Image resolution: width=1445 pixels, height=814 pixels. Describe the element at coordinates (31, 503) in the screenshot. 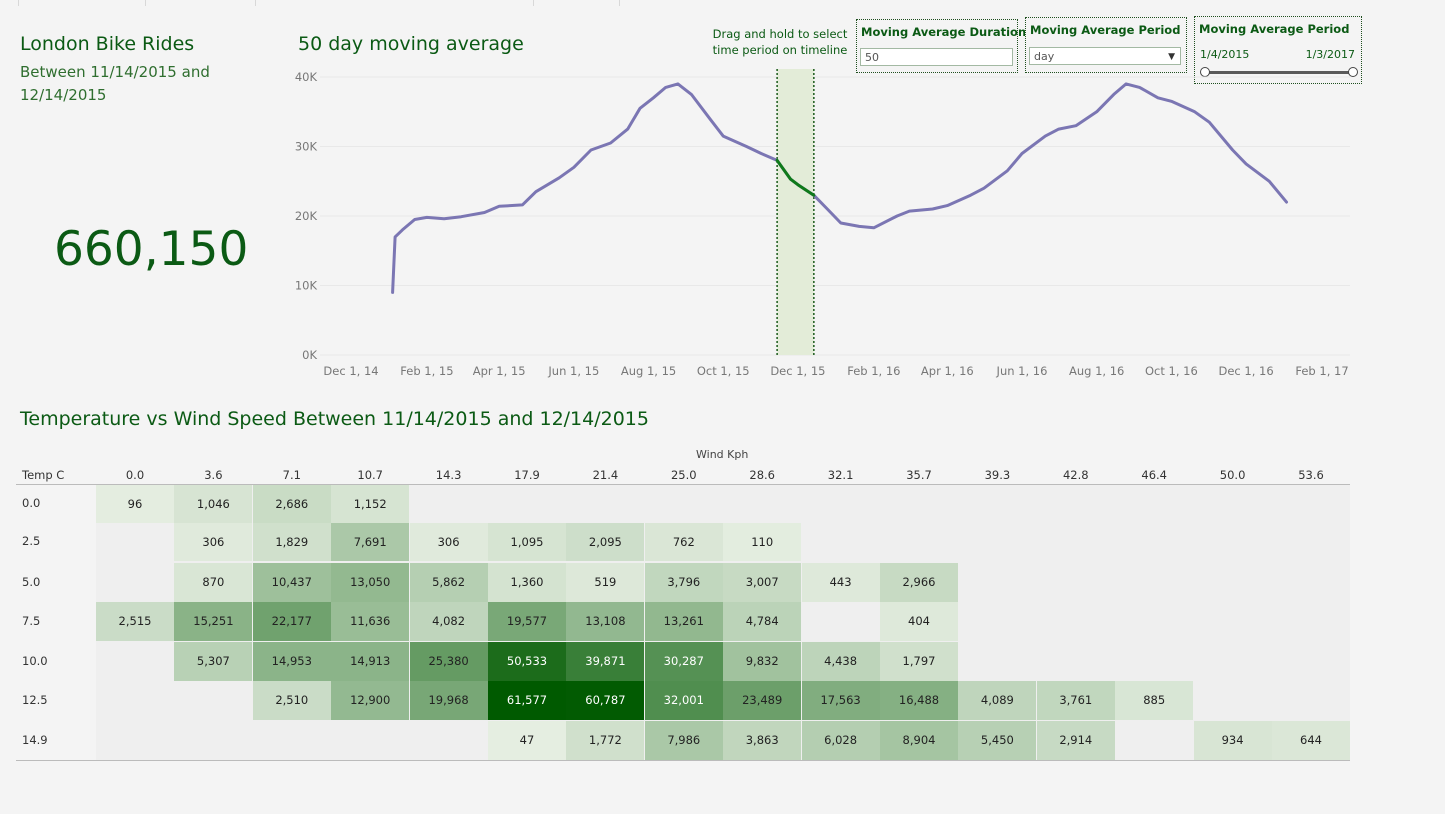

I see `temp-row-header: 0.0` at that location.